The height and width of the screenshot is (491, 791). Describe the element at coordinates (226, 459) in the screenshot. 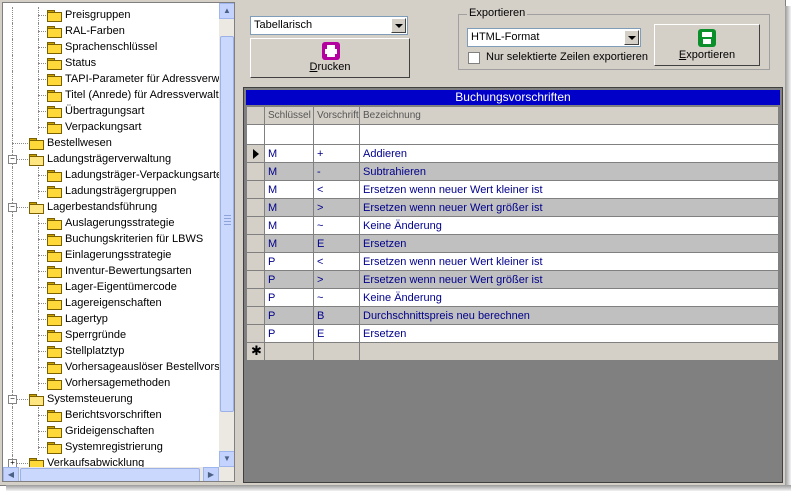

I see `scroll-down-button: ▼` at that location.